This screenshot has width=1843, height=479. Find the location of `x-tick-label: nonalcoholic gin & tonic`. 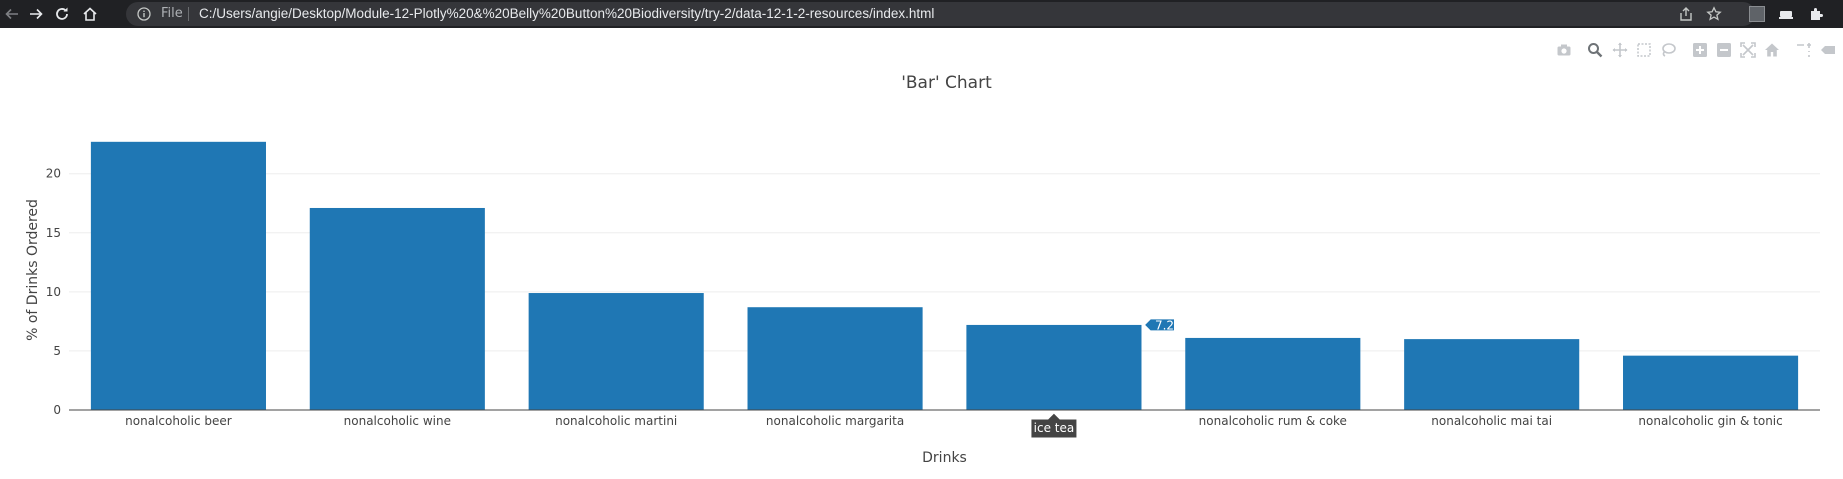

x-tick-label: nonalcoholic gin & tonic is located at coordinates (1710, 421).